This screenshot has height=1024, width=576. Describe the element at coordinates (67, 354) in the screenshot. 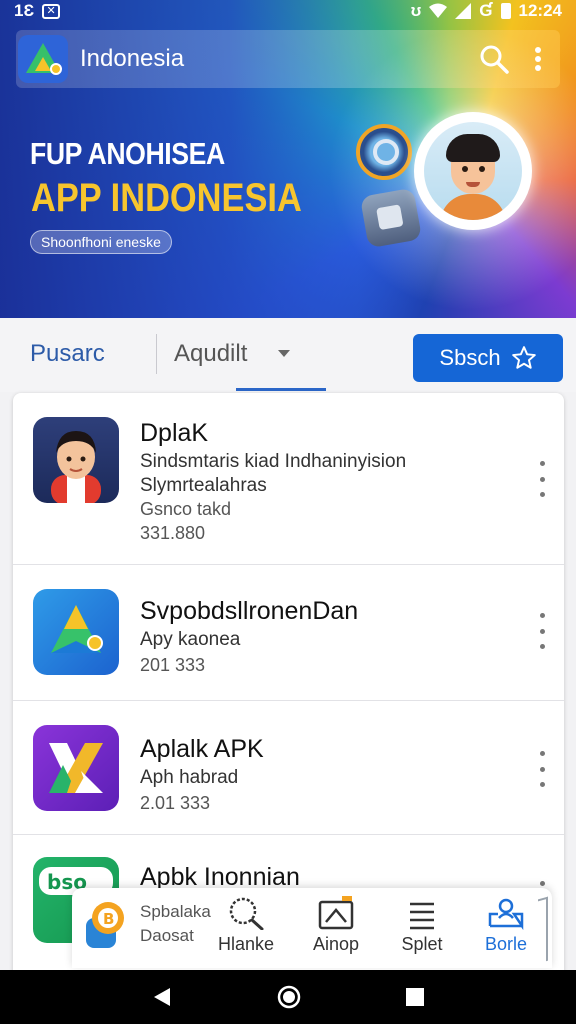

I see `tab-popular: Pusarc` at that location.